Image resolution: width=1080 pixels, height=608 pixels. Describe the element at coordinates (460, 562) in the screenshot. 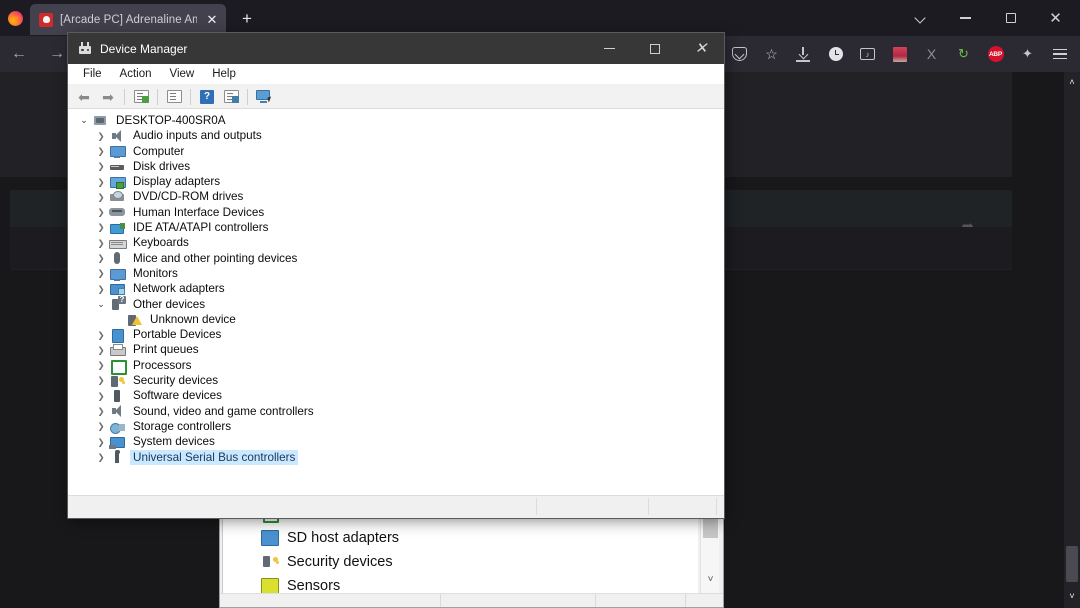

I see `list-item: Security devices` at that location.